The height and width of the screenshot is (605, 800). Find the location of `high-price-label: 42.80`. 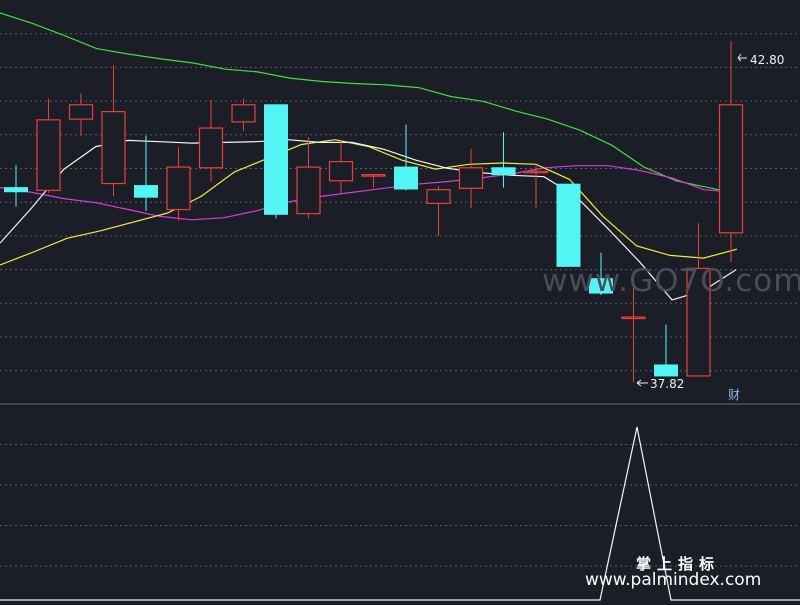

high-price-label: 42.80 is located at coordinates (767, 60).